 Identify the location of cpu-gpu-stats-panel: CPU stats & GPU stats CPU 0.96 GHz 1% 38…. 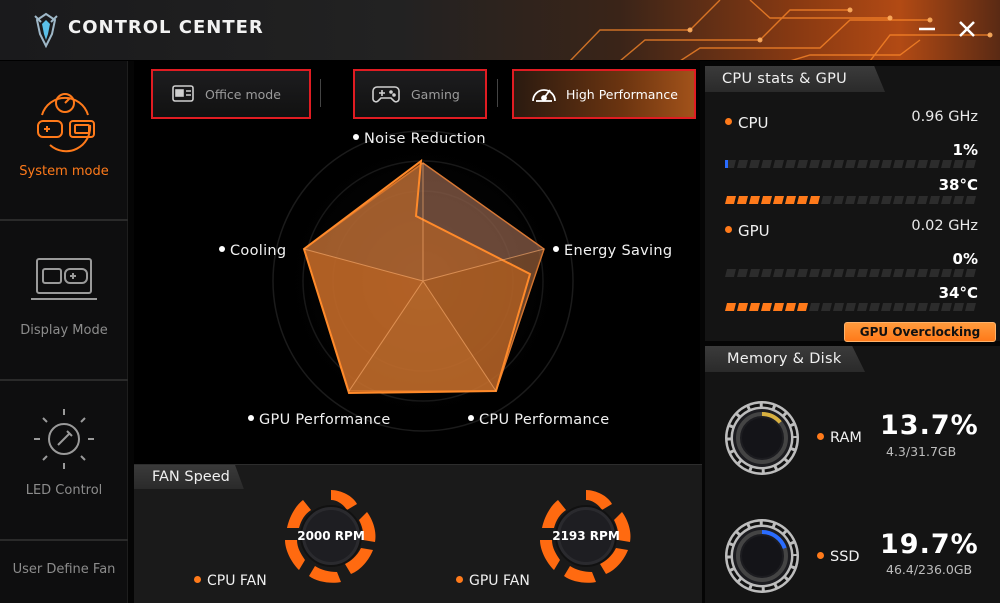
(852, 203).